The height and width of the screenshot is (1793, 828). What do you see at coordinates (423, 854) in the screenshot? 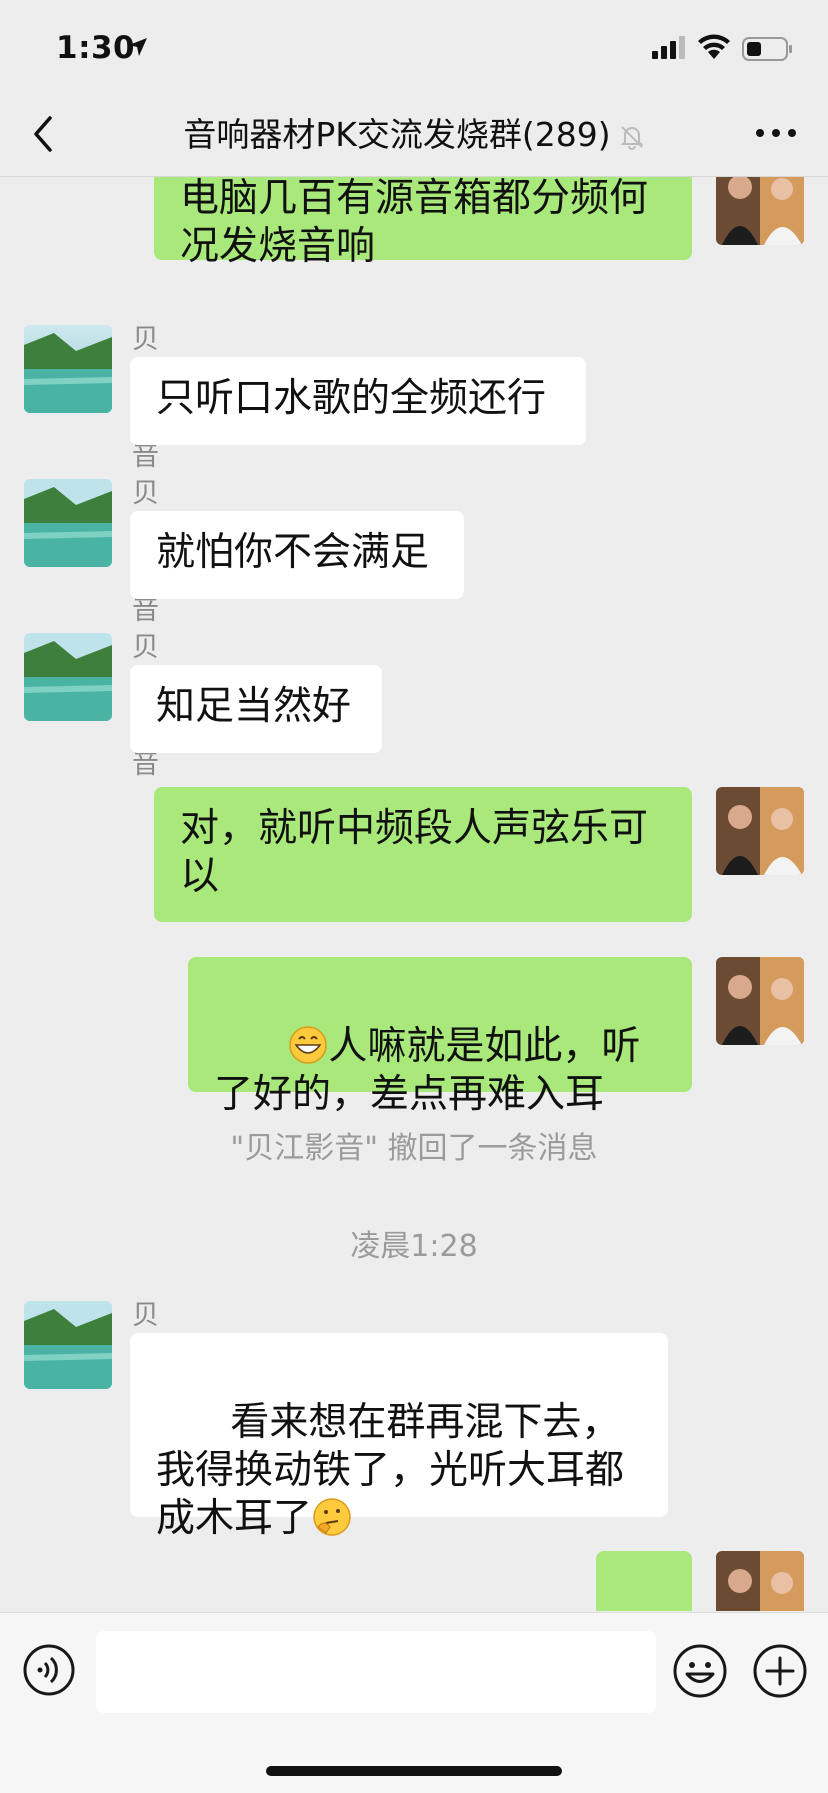
I see `message-bubble: 对，就听中频段人声弦乐可以` at bounding box center [423, 854].